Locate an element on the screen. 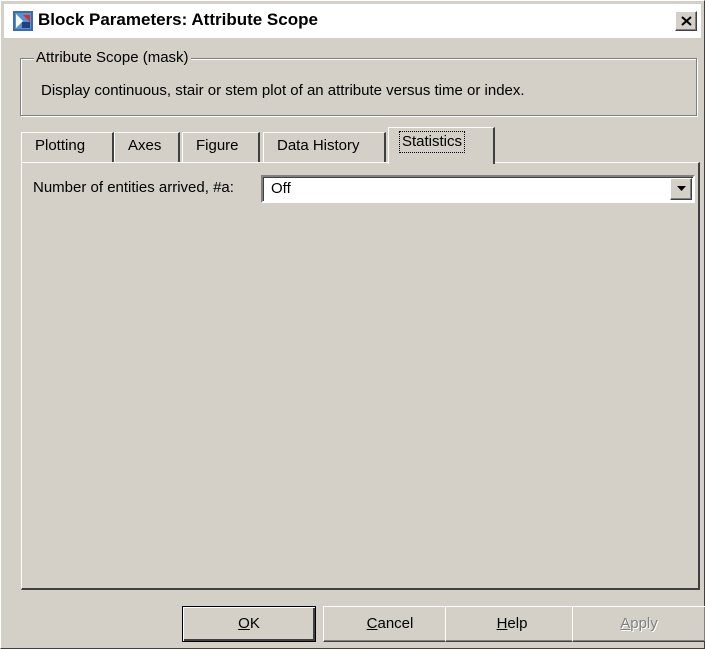 This screenshot has width=705, height=649. entities-arrived-select: Off is located at coordinates (478, 189).